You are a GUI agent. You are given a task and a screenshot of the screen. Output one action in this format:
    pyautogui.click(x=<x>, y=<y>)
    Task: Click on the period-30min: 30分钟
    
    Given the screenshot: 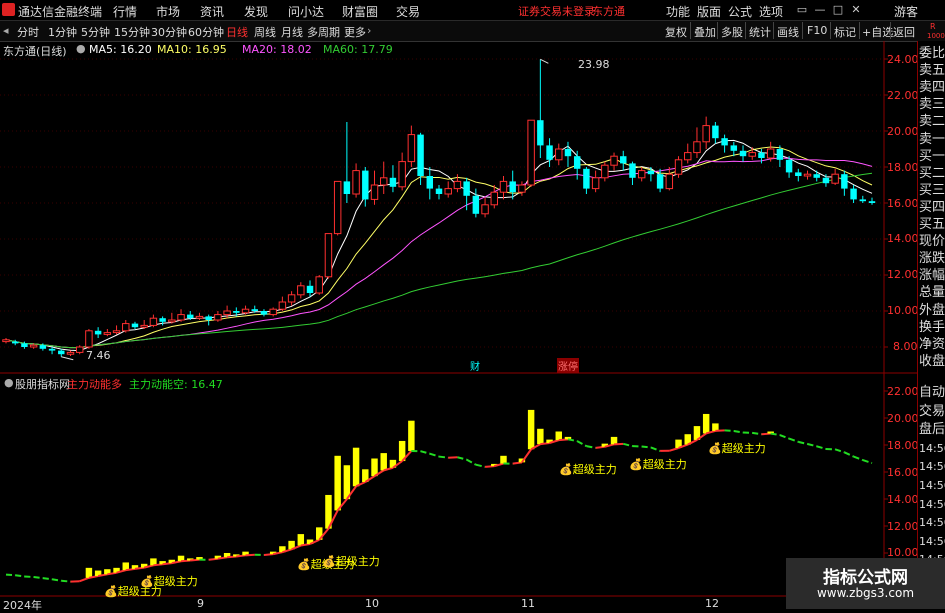 What is the action you would take?
    pyautogui.click(x=169, y=32)
    